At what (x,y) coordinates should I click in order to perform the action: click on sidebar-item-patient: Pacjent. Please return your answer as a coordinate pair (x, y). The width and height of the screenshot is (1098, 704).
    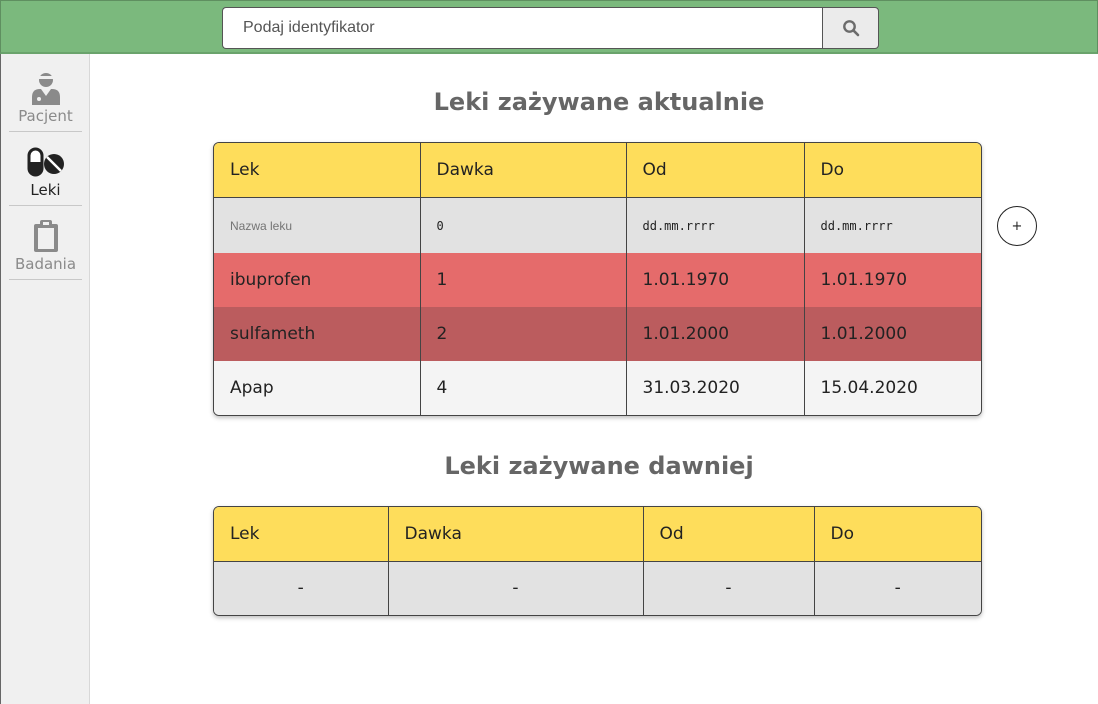
    Looking at the image, I should click on (45, 95).